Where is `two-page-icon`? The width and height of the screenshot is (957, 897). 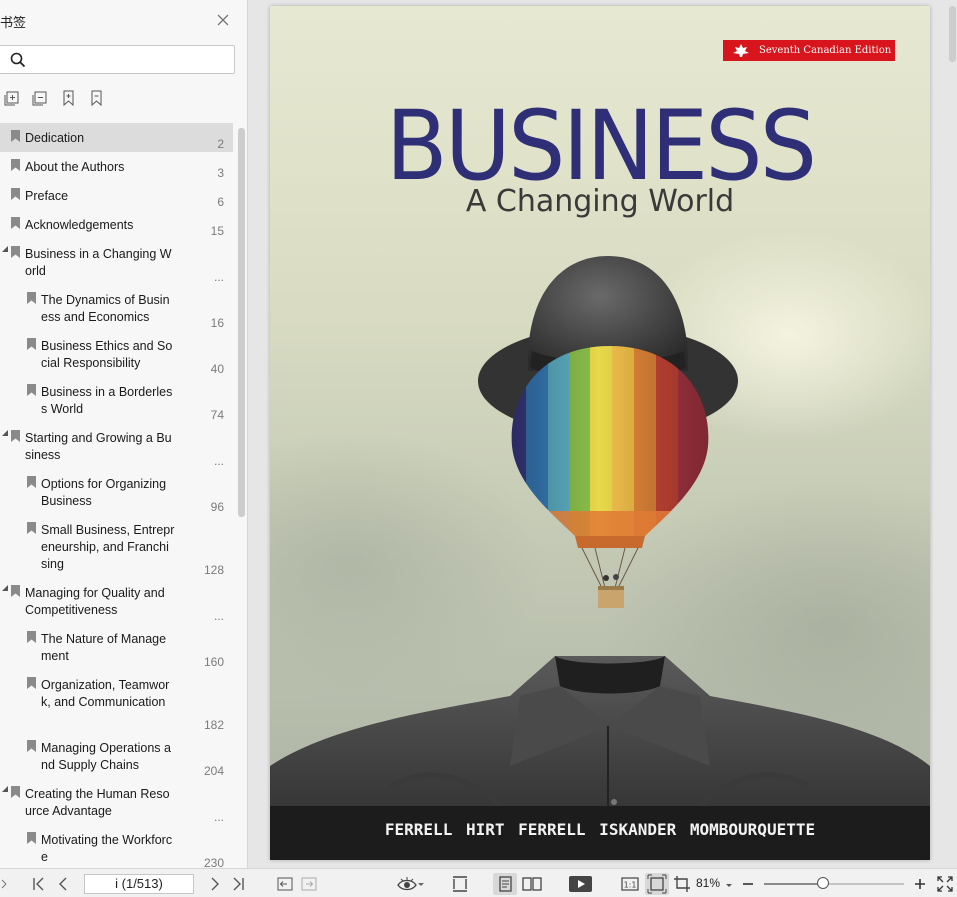
two-page-icon is located at coordinates (532, 884).